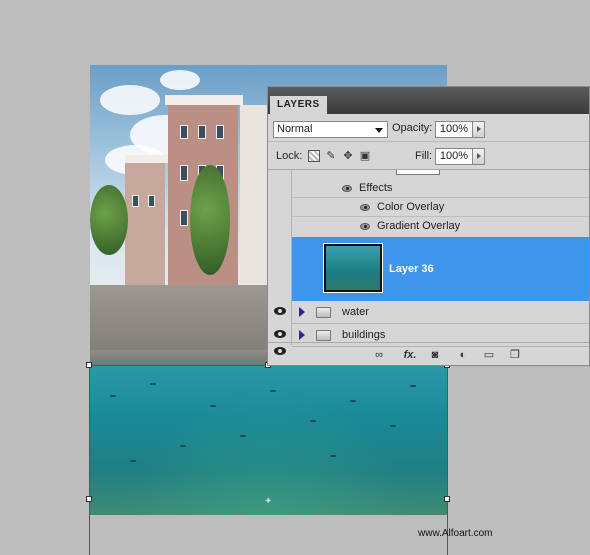 The image size is (590, 555). What do you see at coordinates (365, 226) in the screenshot?
I see `gradient-overlay-eye-icon` at bounding box center [365, 226].